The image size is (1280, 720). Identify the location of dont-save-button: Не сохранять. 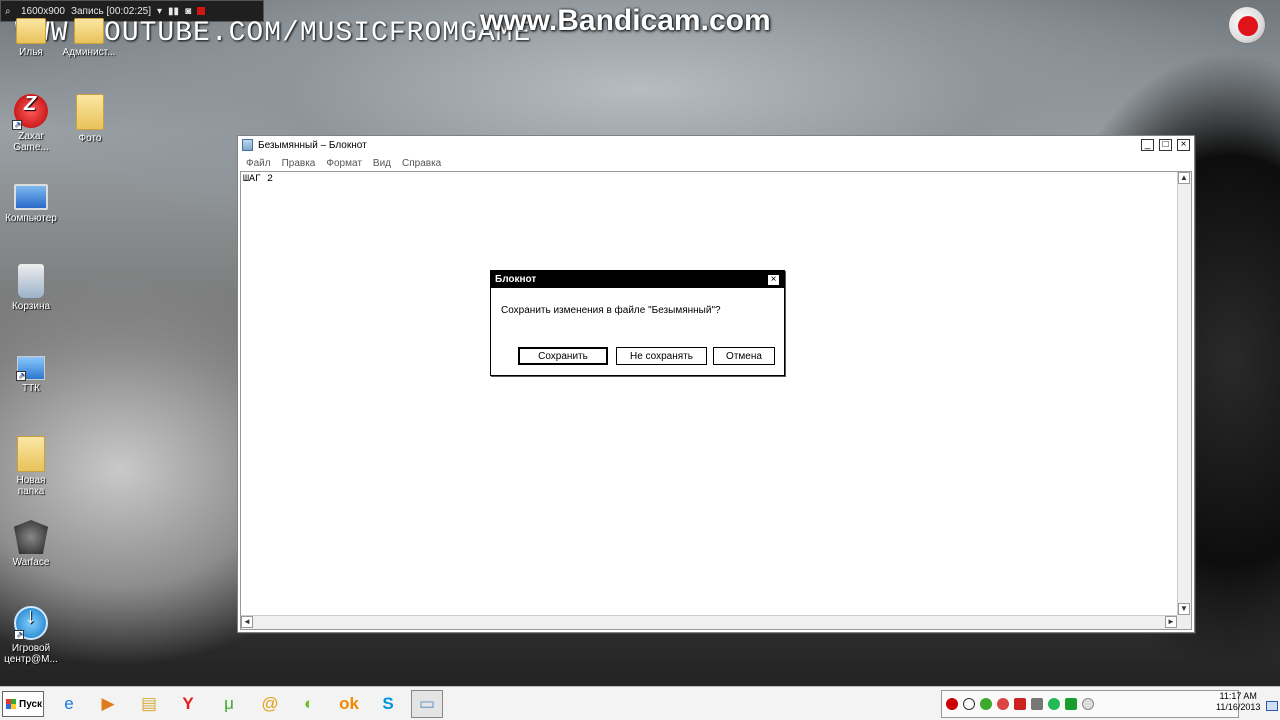
(661, 356).